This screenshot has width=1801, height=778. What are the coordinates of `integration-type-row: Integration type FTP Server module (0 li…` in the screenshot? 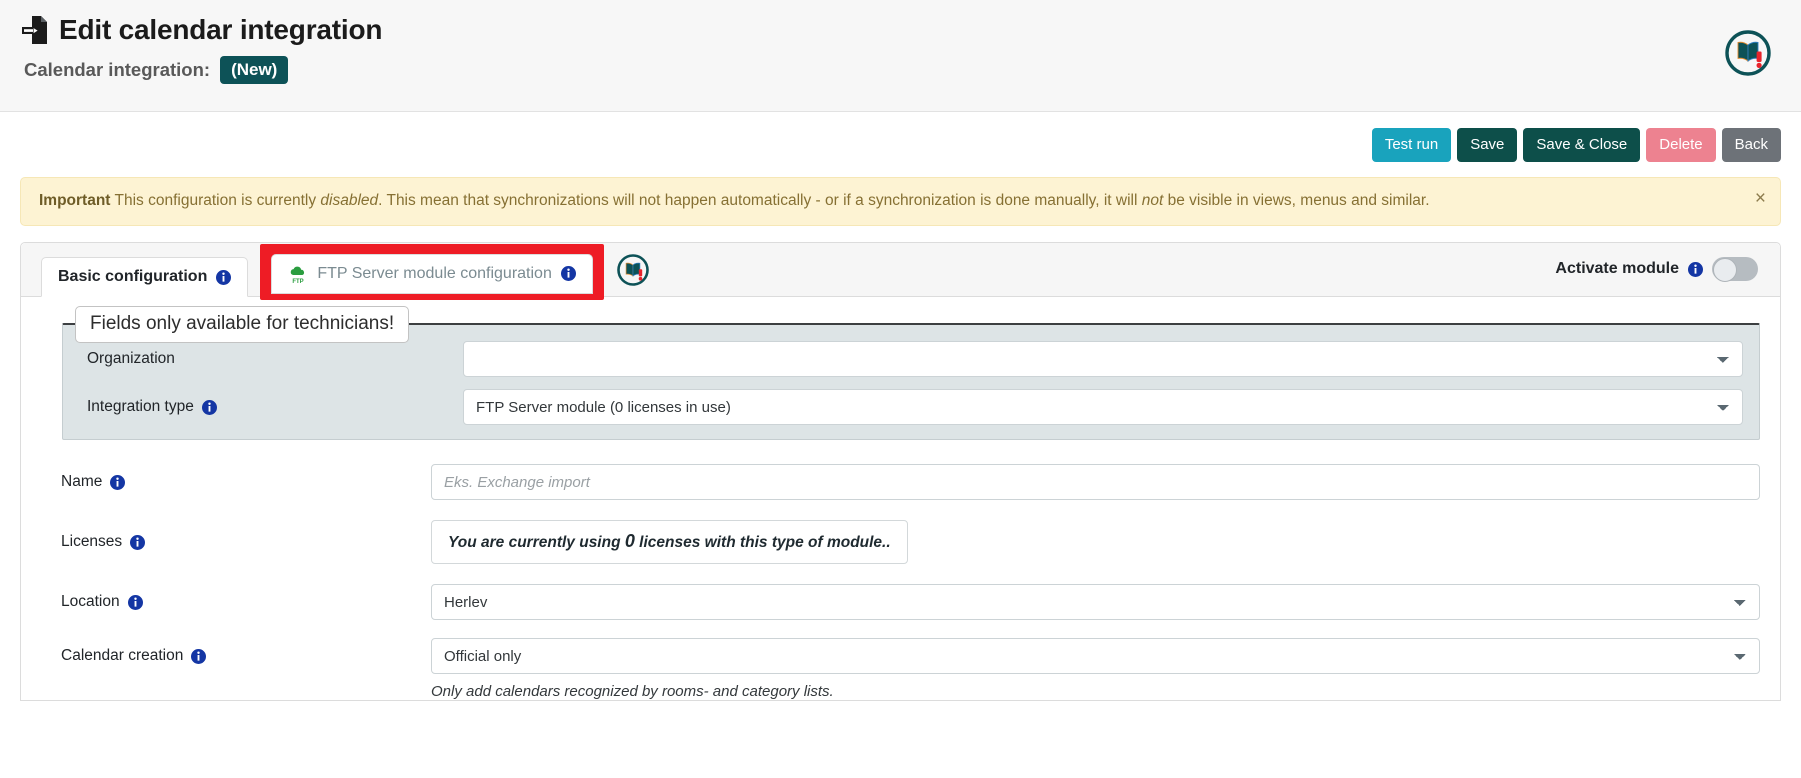 It's located at (911, 407).